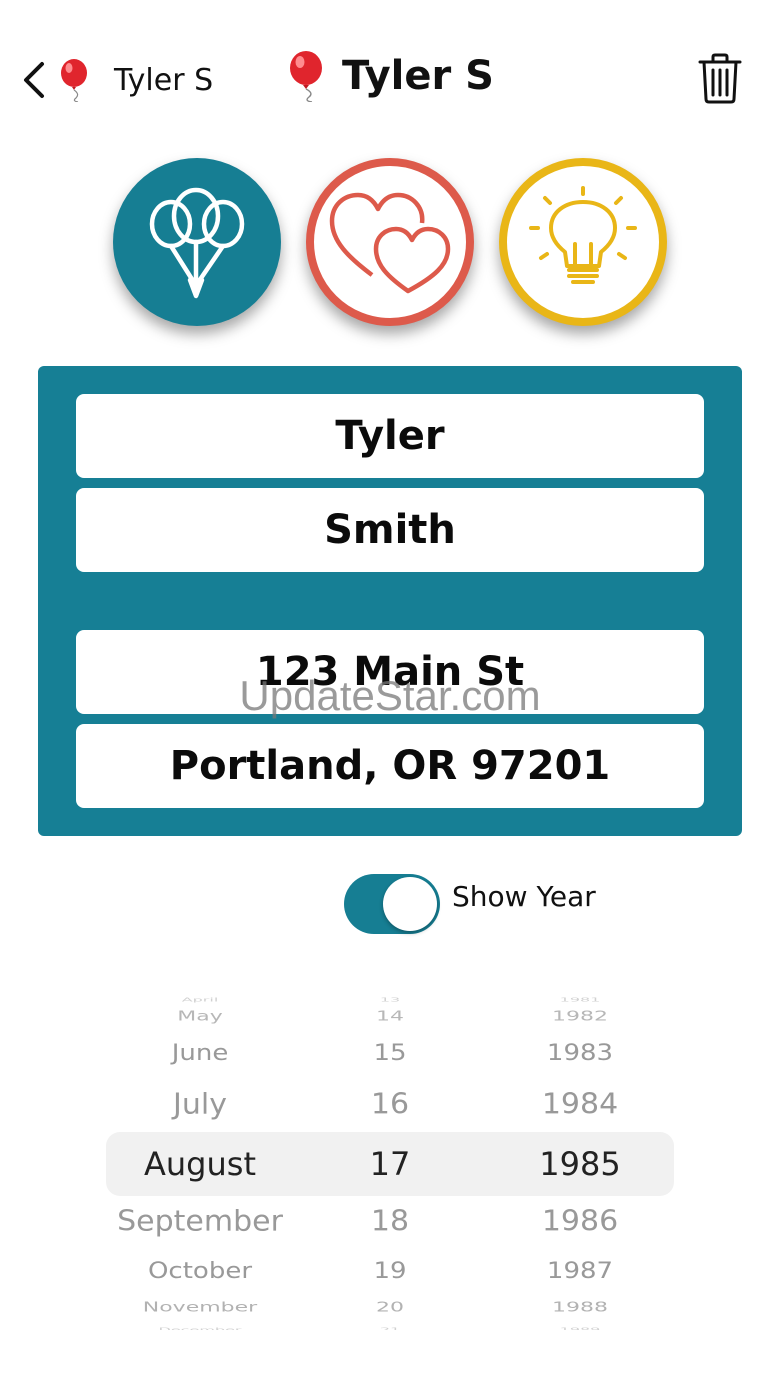 This screenshot has height=1387, width=780. I want to click on year-option: 1985, so click(580, 1164).